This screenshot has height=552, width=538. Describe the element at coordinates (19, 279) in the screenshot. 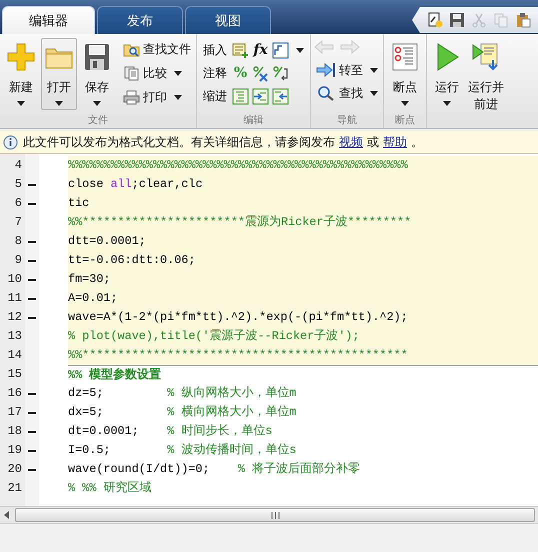

I see `line-number: 10` at that location.